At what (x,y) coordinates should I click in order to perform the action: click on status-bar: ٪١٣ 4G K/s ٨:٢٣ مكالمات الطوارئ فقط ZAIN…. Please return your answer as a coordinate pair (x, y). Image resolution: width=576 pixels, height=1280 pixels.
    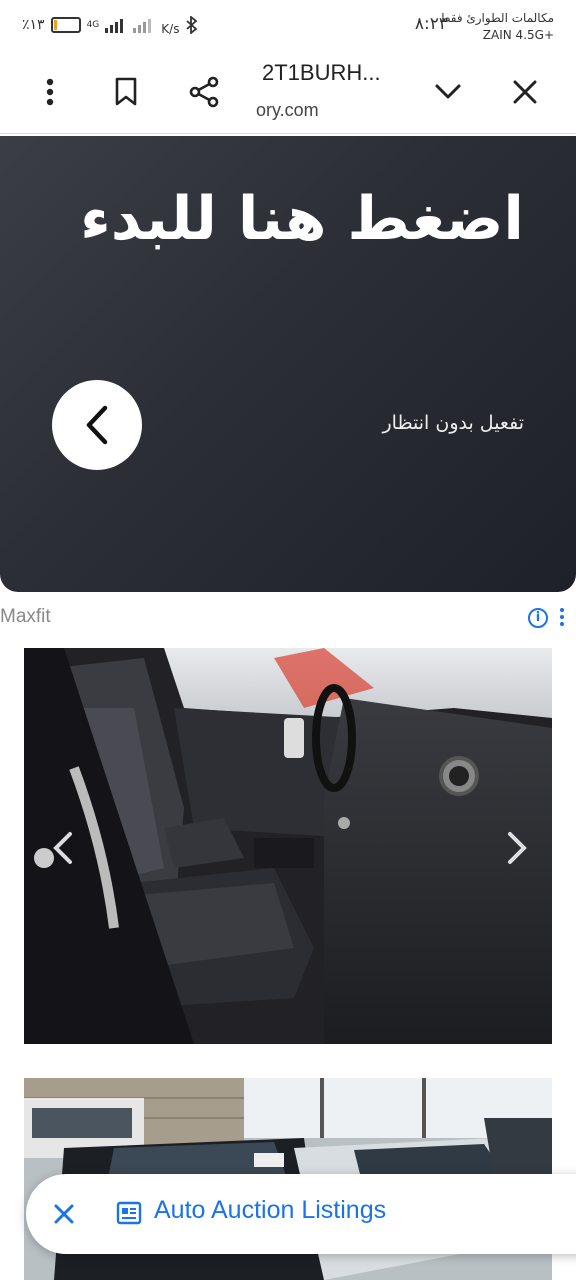
    Looking at the image, I should click on (288, 25).